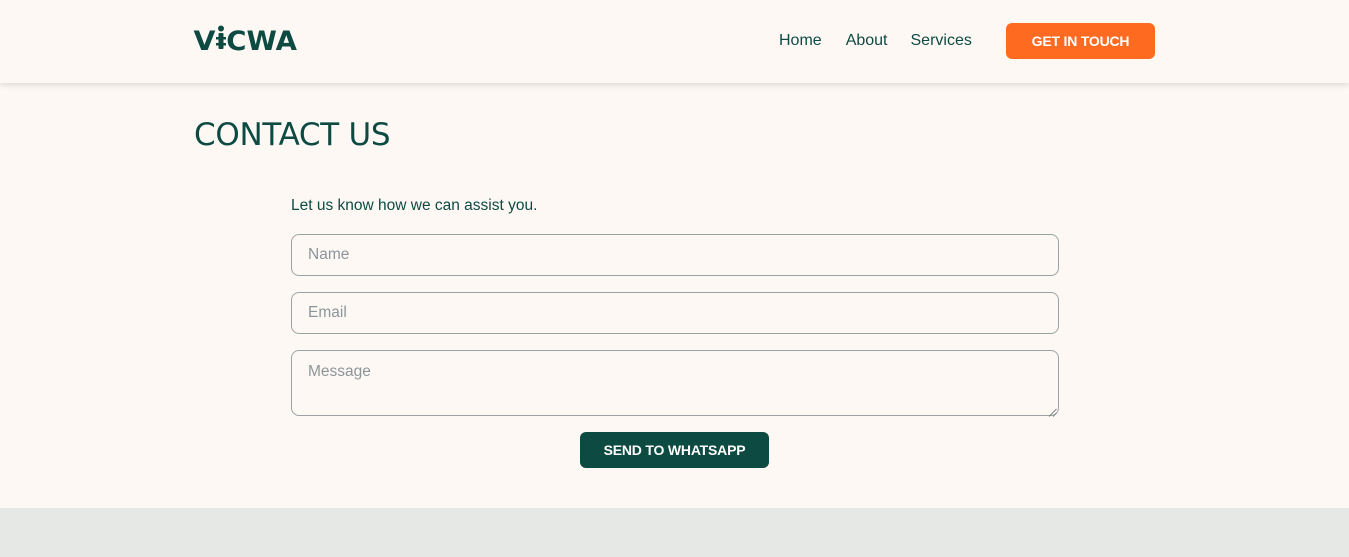 Image resolution: width=1349 pixels, height=557 pixels. Describe the element at coordinates (674, 41) in the screenshot. I see `site-header: V CWA Home About Services GET IN TOUCH` at that location.